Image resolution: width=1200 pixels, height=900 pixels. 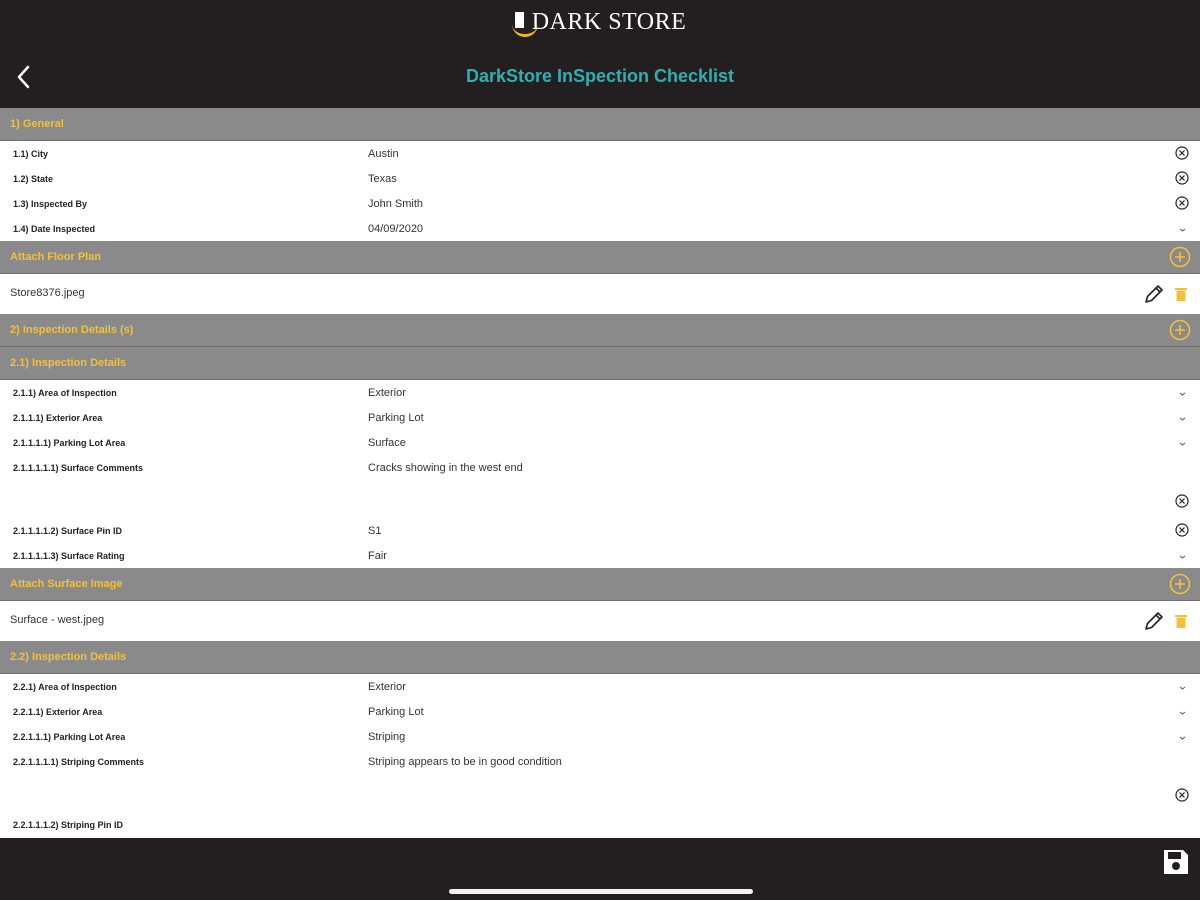 I want to click on field-value: Striping, so click(x=386, y=737).